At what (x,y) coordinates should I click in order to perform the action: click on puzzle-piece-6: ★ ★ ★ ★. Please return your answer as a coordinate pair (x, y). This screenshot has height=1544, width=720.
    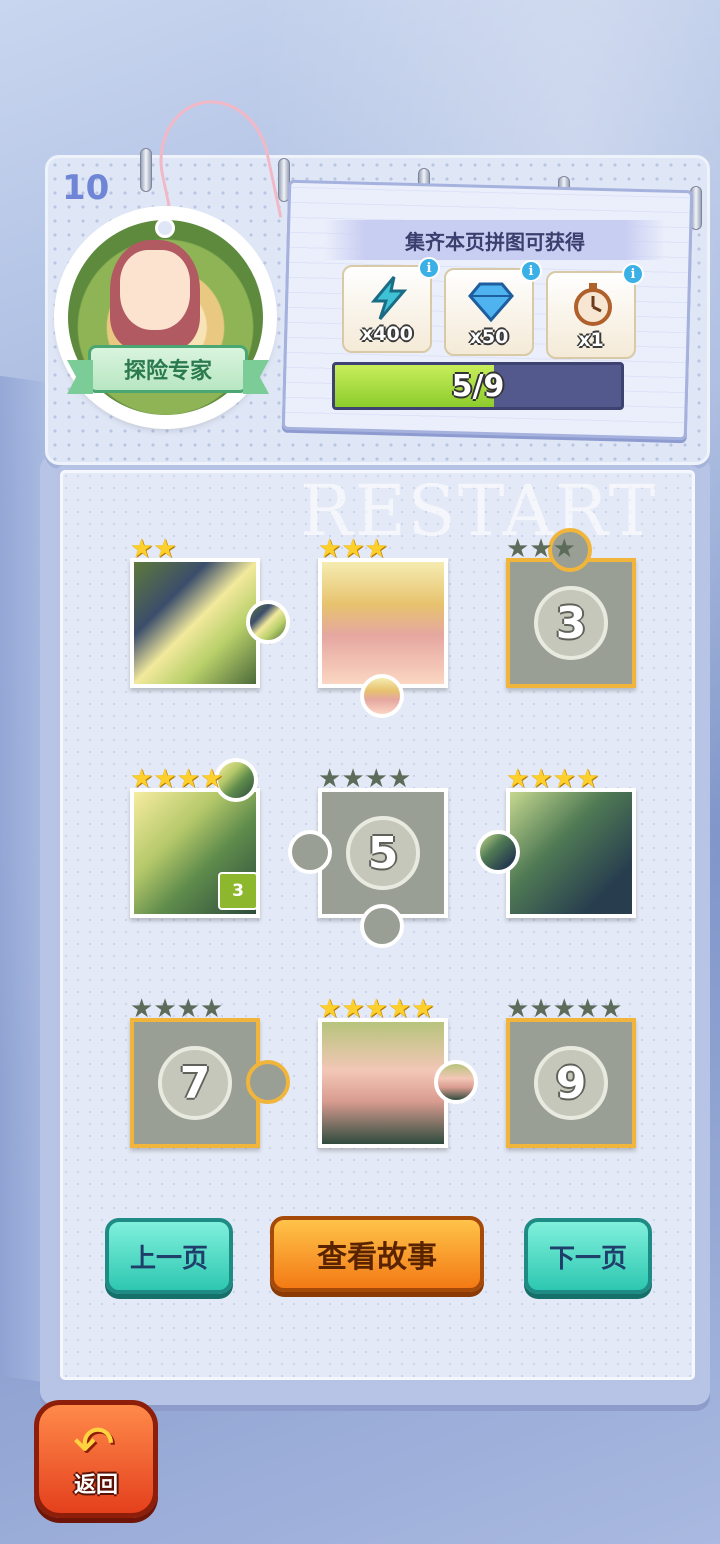
    Looking at the image, I should click on (556, 842).